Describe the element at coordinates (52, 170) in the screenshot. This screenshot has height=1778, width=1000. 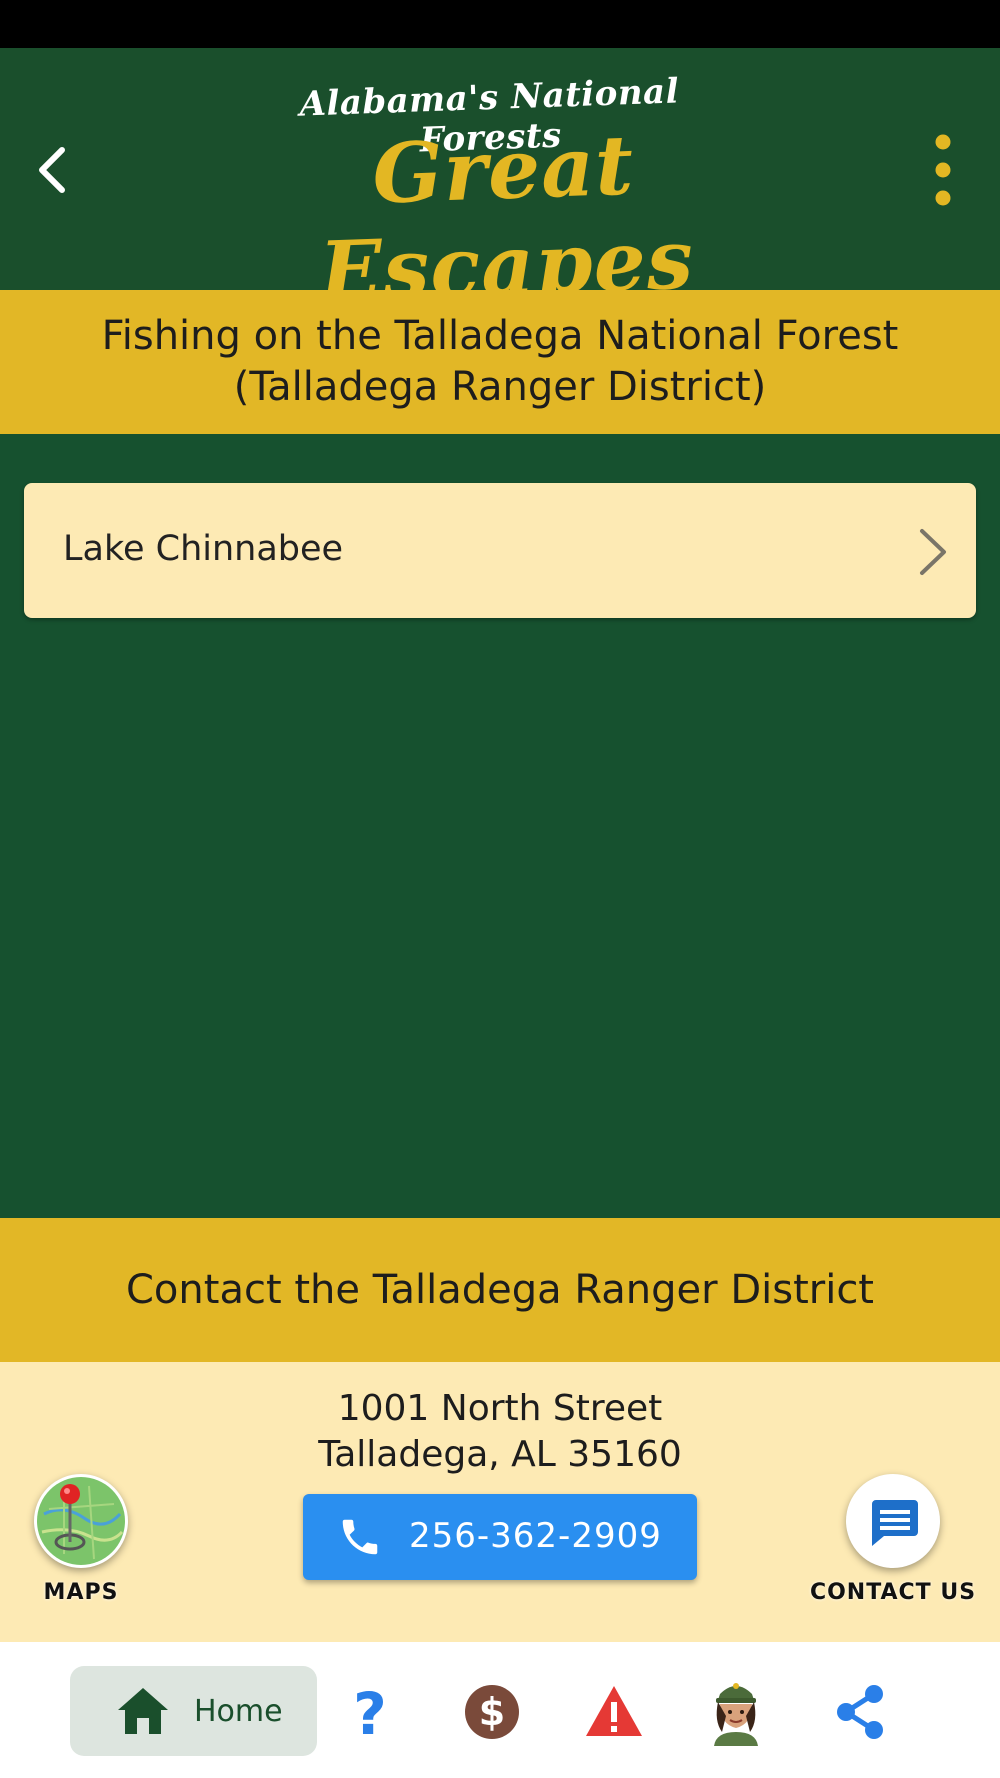
I see `chevron-left-icon` at that location.